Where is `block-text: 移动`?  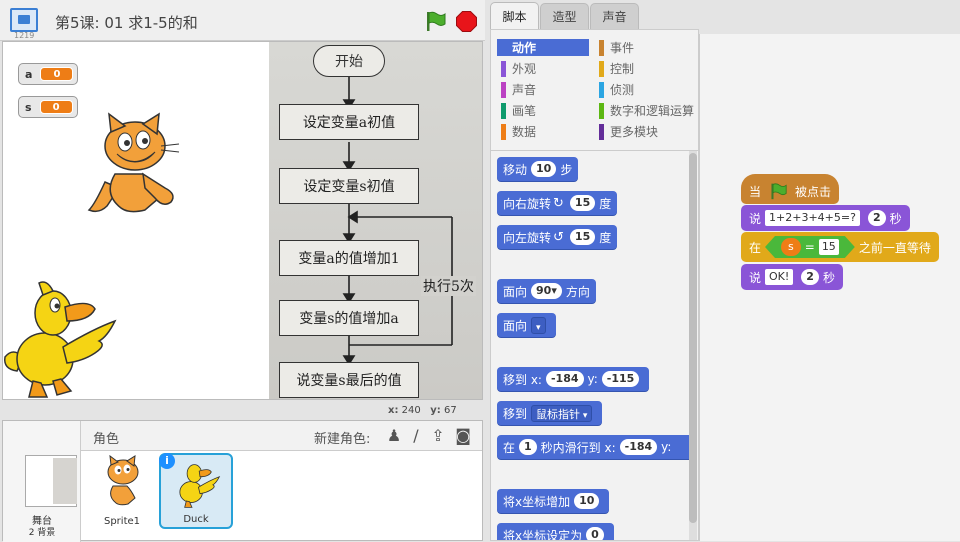 block-text: 移动 is located at coordinates (515, 169).